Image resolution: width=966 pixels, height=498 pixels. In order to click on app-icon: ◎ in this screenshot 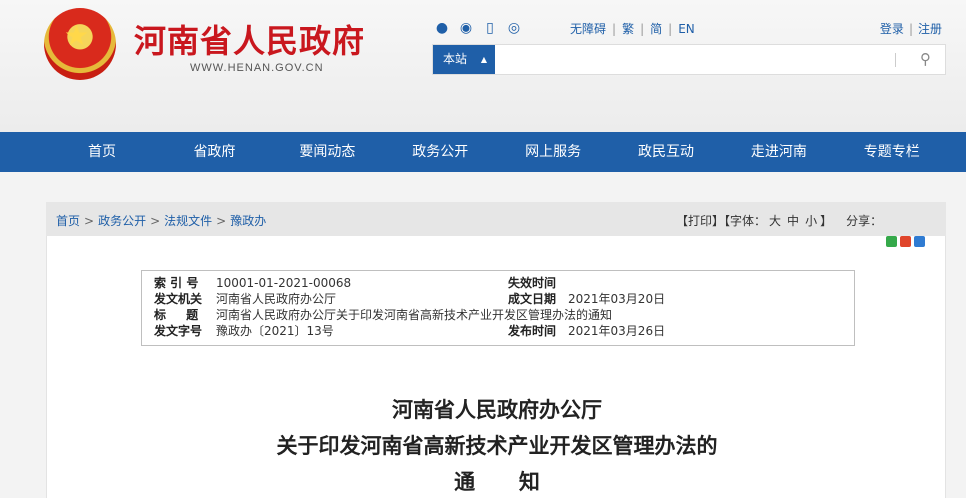, I will do `click(514, 28)`.